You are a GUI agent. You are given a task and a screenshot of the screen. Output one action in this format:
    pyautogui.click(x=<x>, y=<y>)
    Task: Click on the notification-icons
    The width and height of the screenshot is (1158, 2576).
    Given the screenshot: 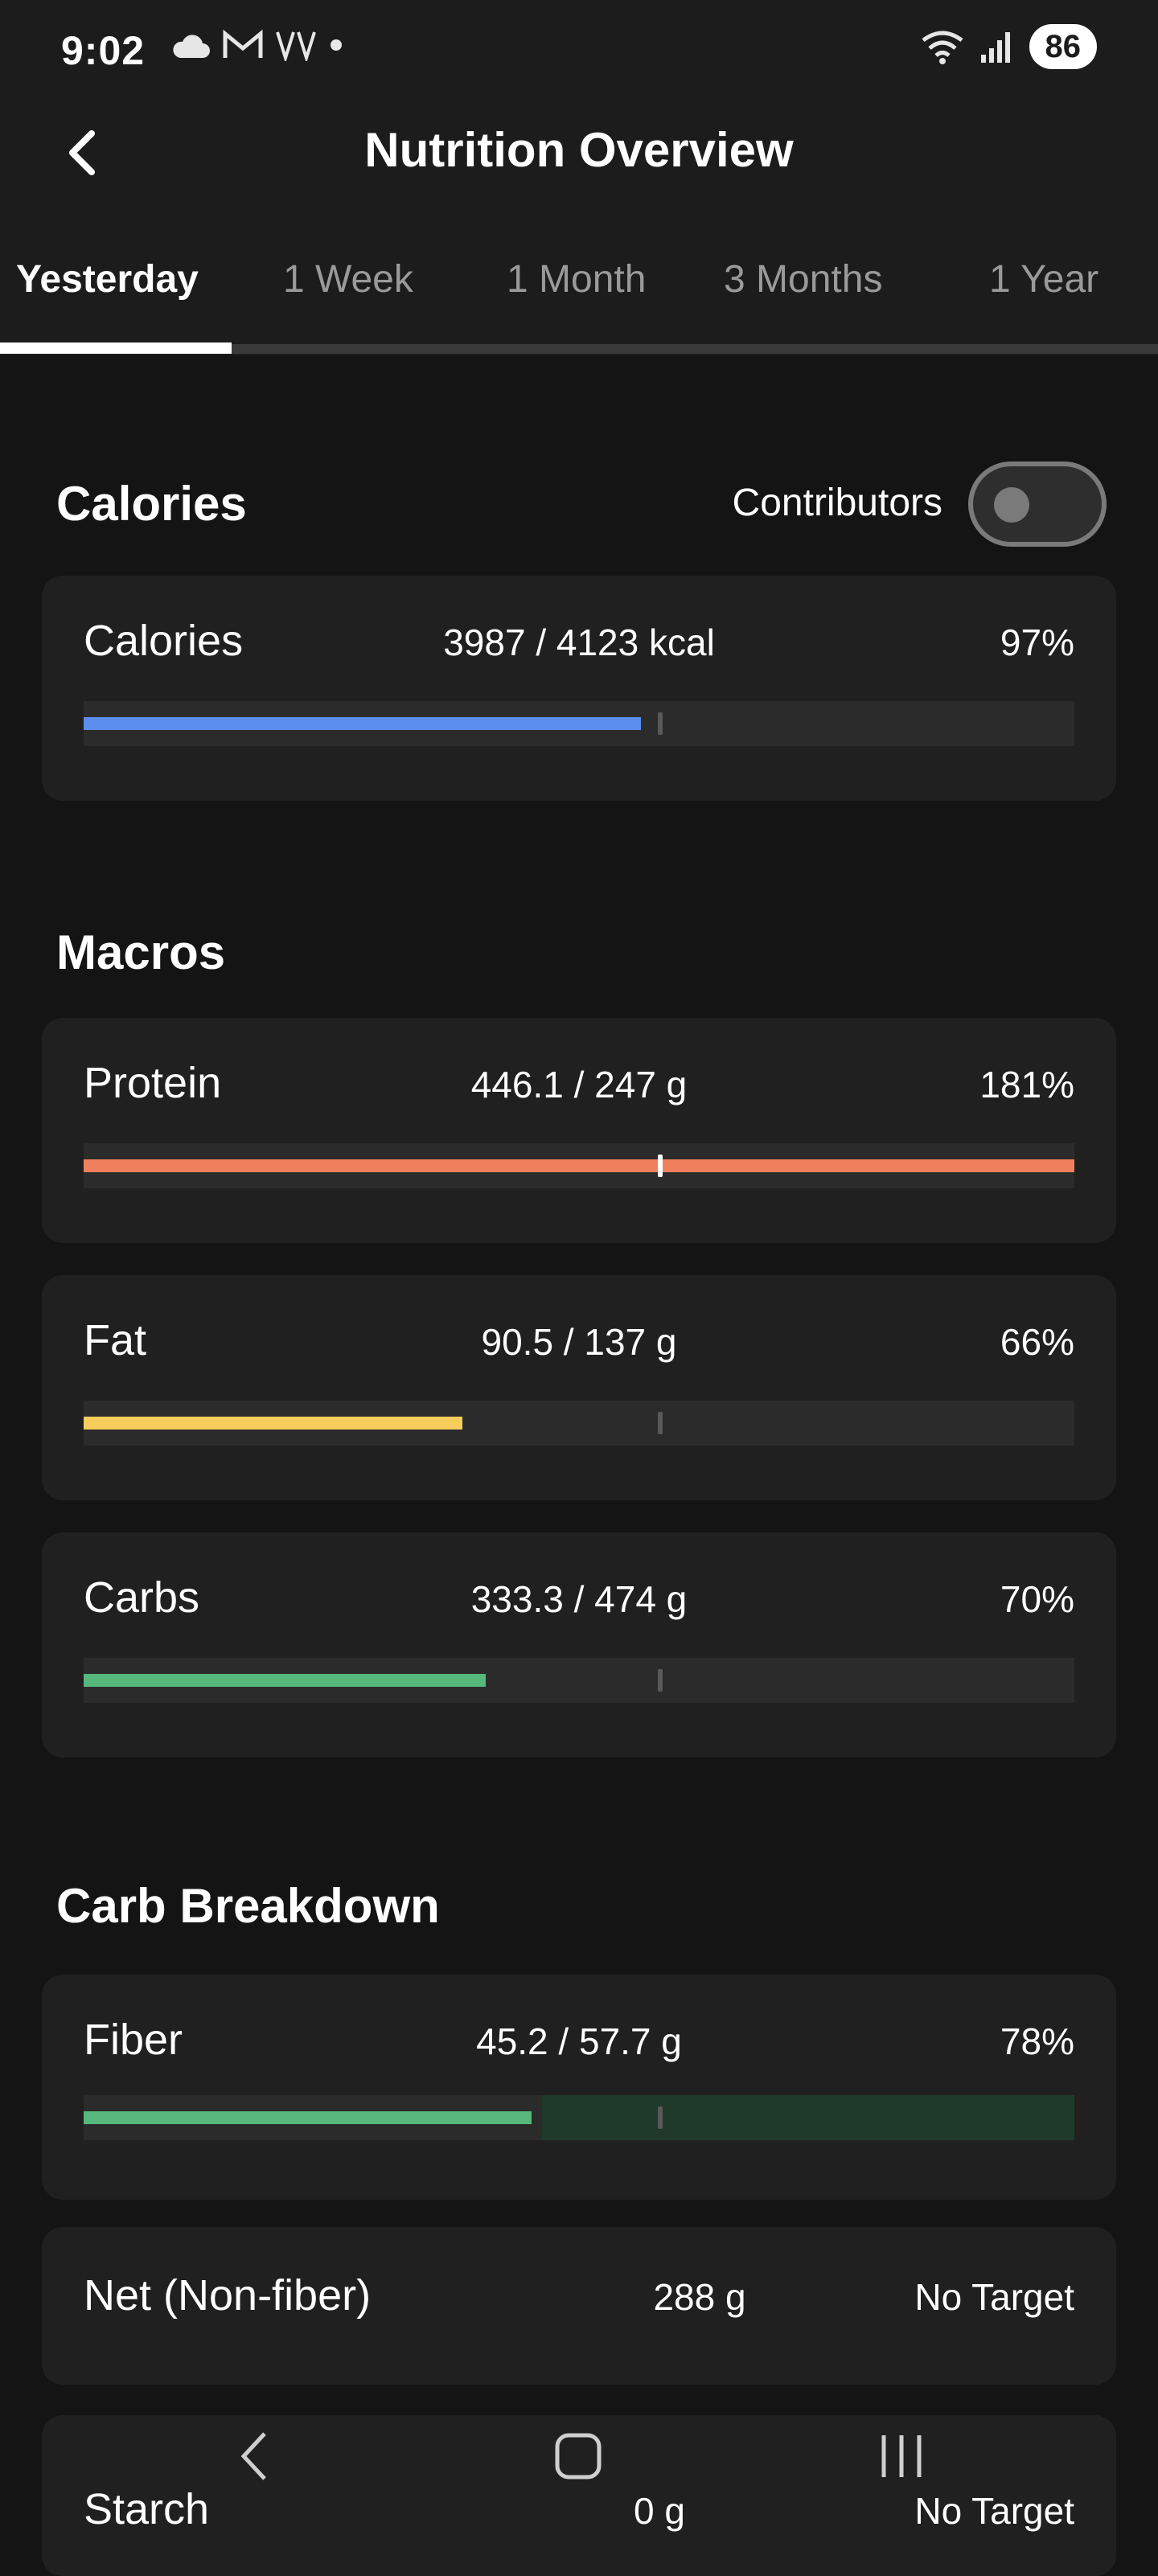 What is the action you would take?
    pyautogui.click(x=257, y=45)
    